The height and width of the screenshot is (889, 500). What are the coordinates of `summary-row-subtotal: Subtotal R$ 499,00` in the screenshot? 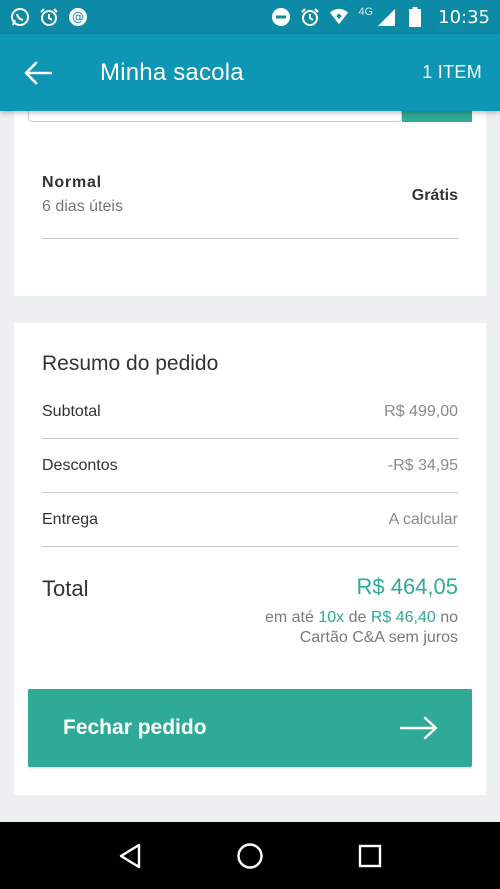 It's located at (250, 412).